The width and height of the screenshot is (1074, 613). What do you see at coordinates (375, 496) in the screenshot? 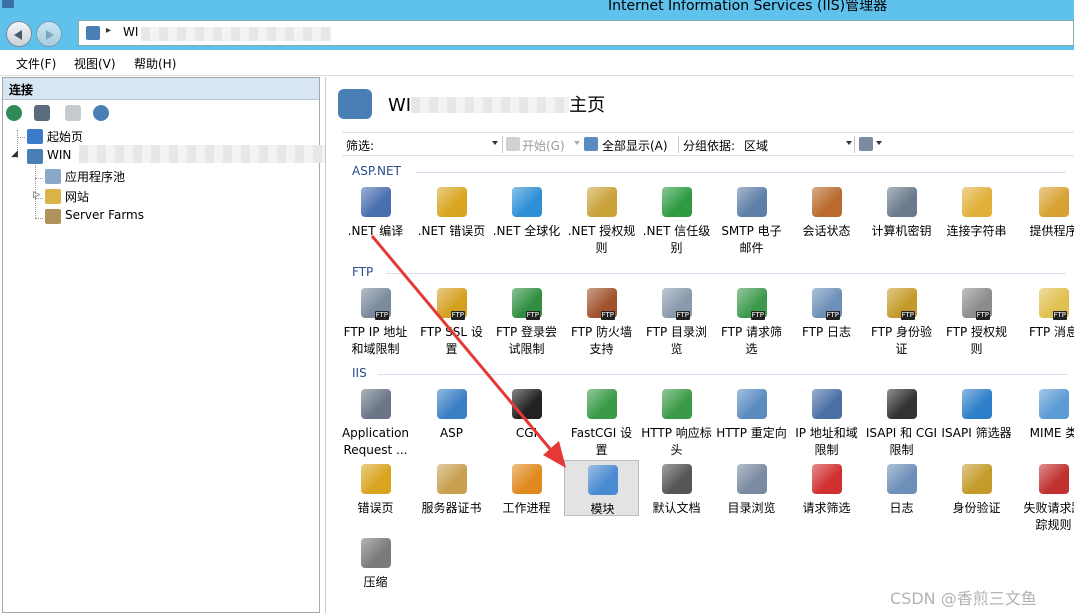
I see `feature-tile-error-pages: 错误页` at bounding box center [375, 496].